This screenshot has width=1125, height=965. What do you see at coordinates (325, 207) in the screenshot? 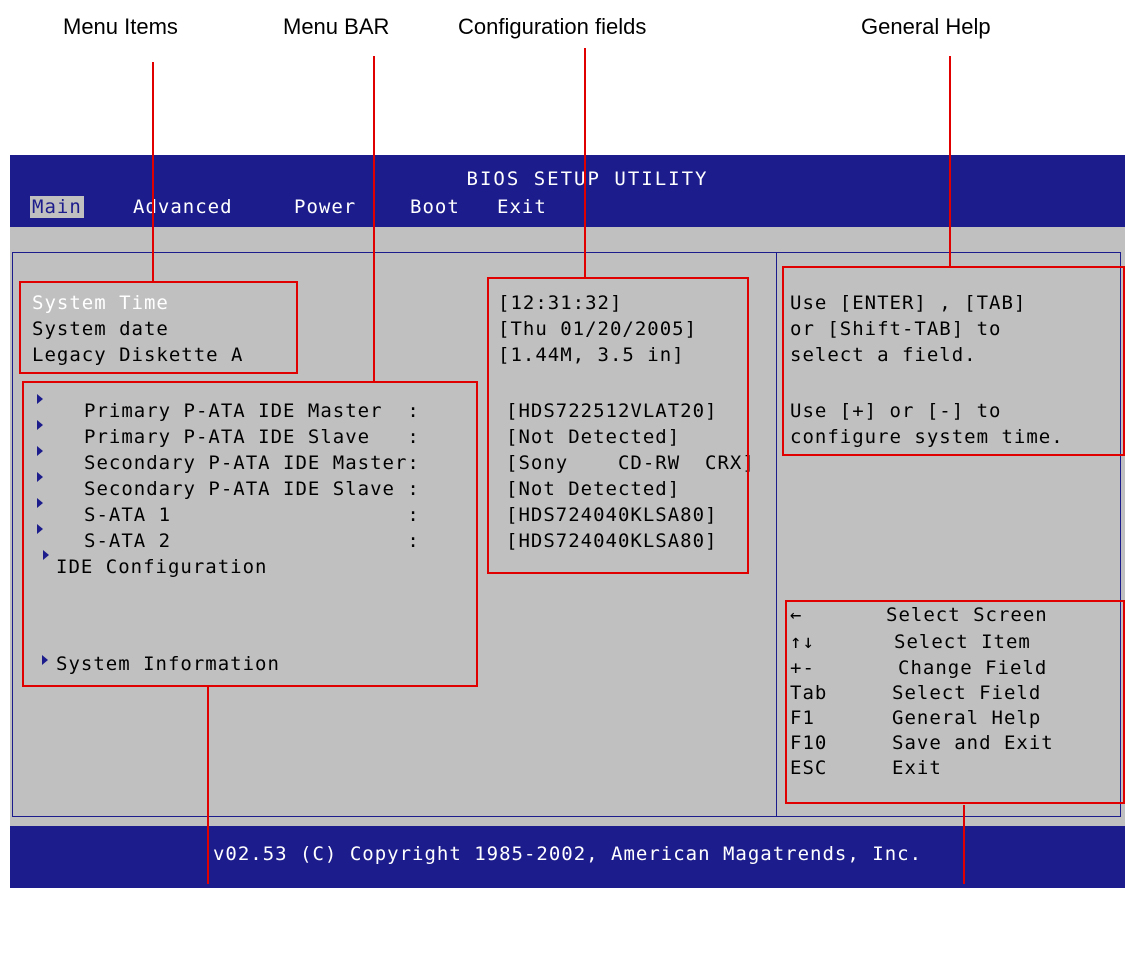
I see `menu-power: Power` at bounding box center [325, 207].